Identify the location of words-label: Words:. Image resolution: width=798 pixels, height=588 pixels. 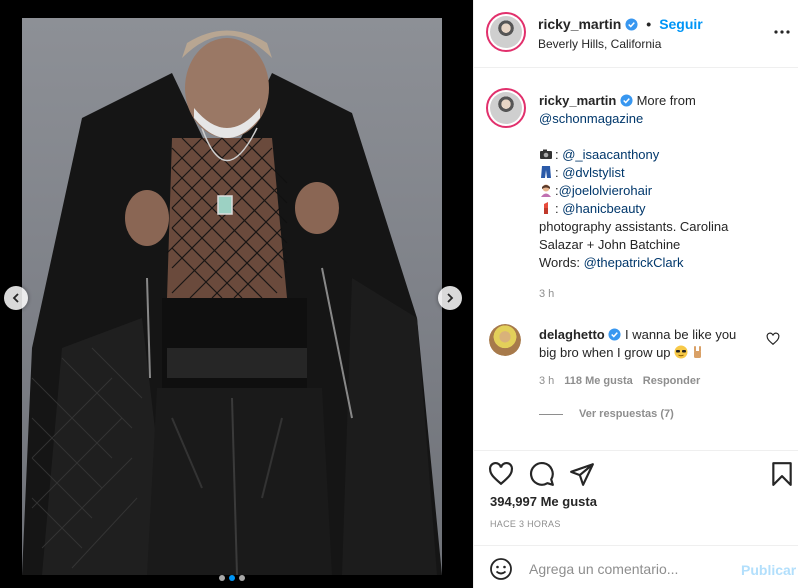
(559, 262).